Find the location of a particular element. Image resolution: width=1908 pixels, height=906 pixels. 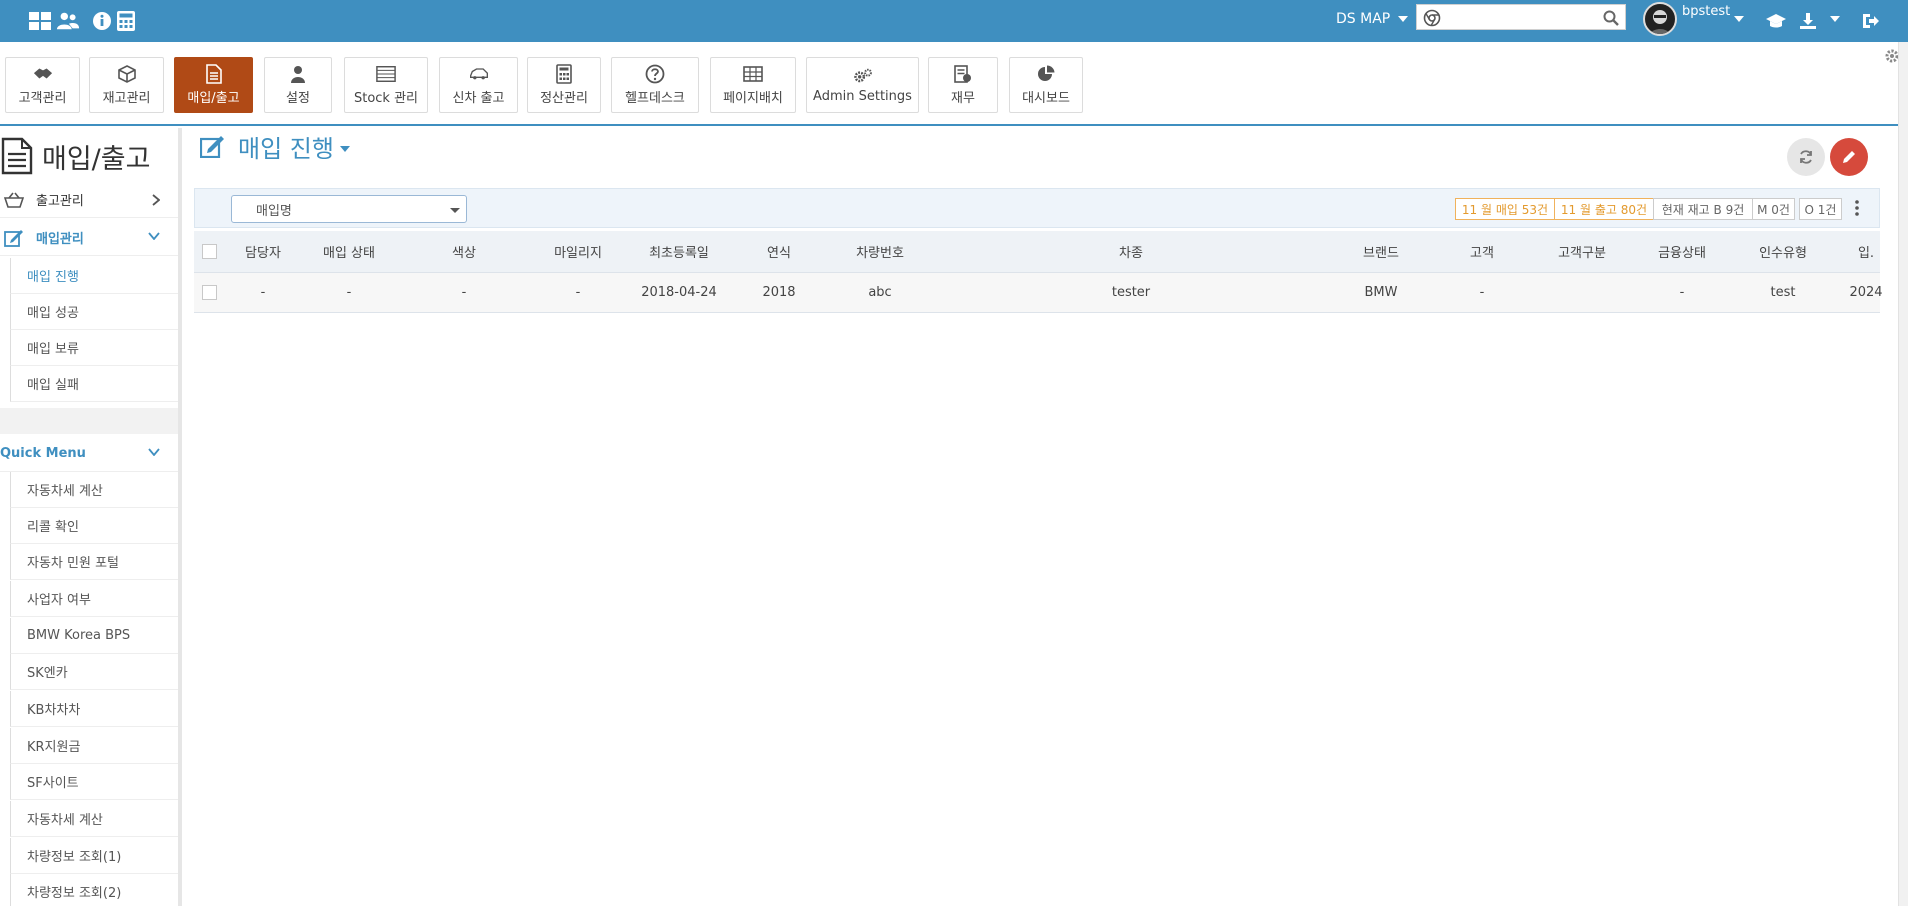

quick-item: KB차차차 is located at coordinates (94, 709).